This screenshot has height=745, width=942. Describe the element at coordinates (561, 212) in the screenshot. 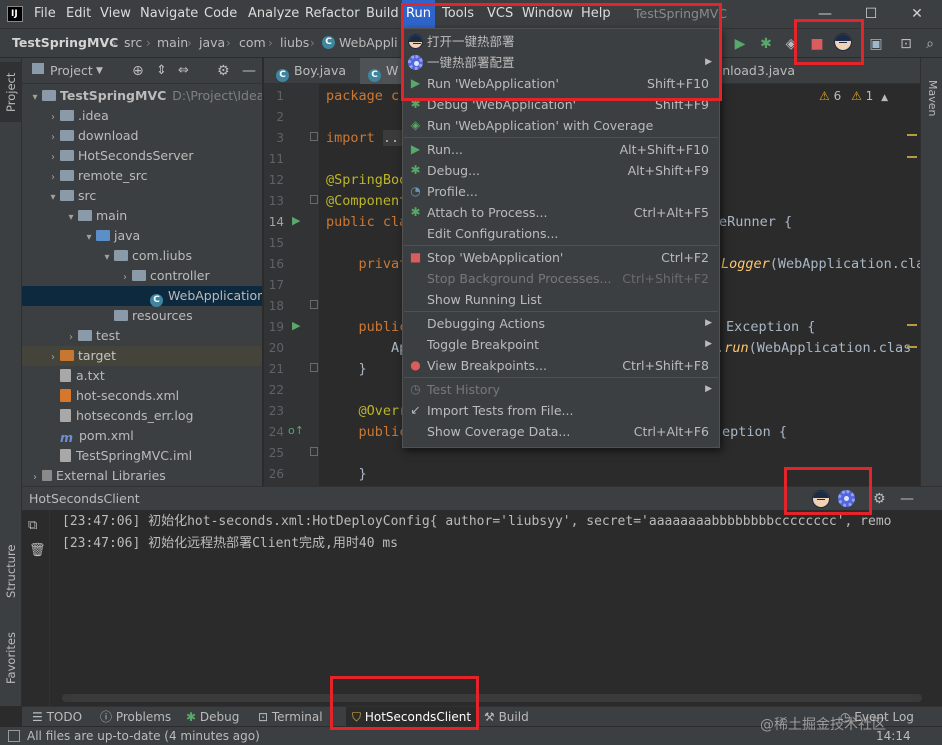

I see `menu-item-attach-to-process: ✱ Attach to Process... Ctrl+Alt+F5` at that location.